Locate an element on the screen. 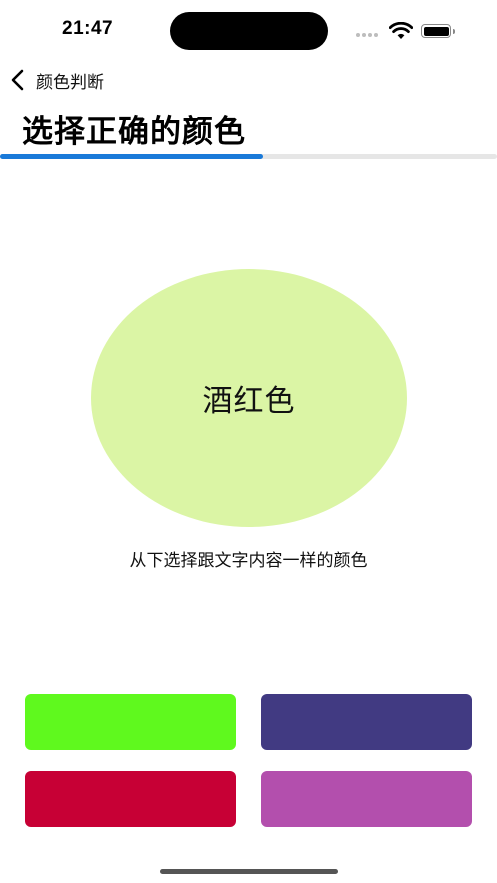 This screenshot has height=883, width=497. dynamic-island is located at coordinates (249, 31).